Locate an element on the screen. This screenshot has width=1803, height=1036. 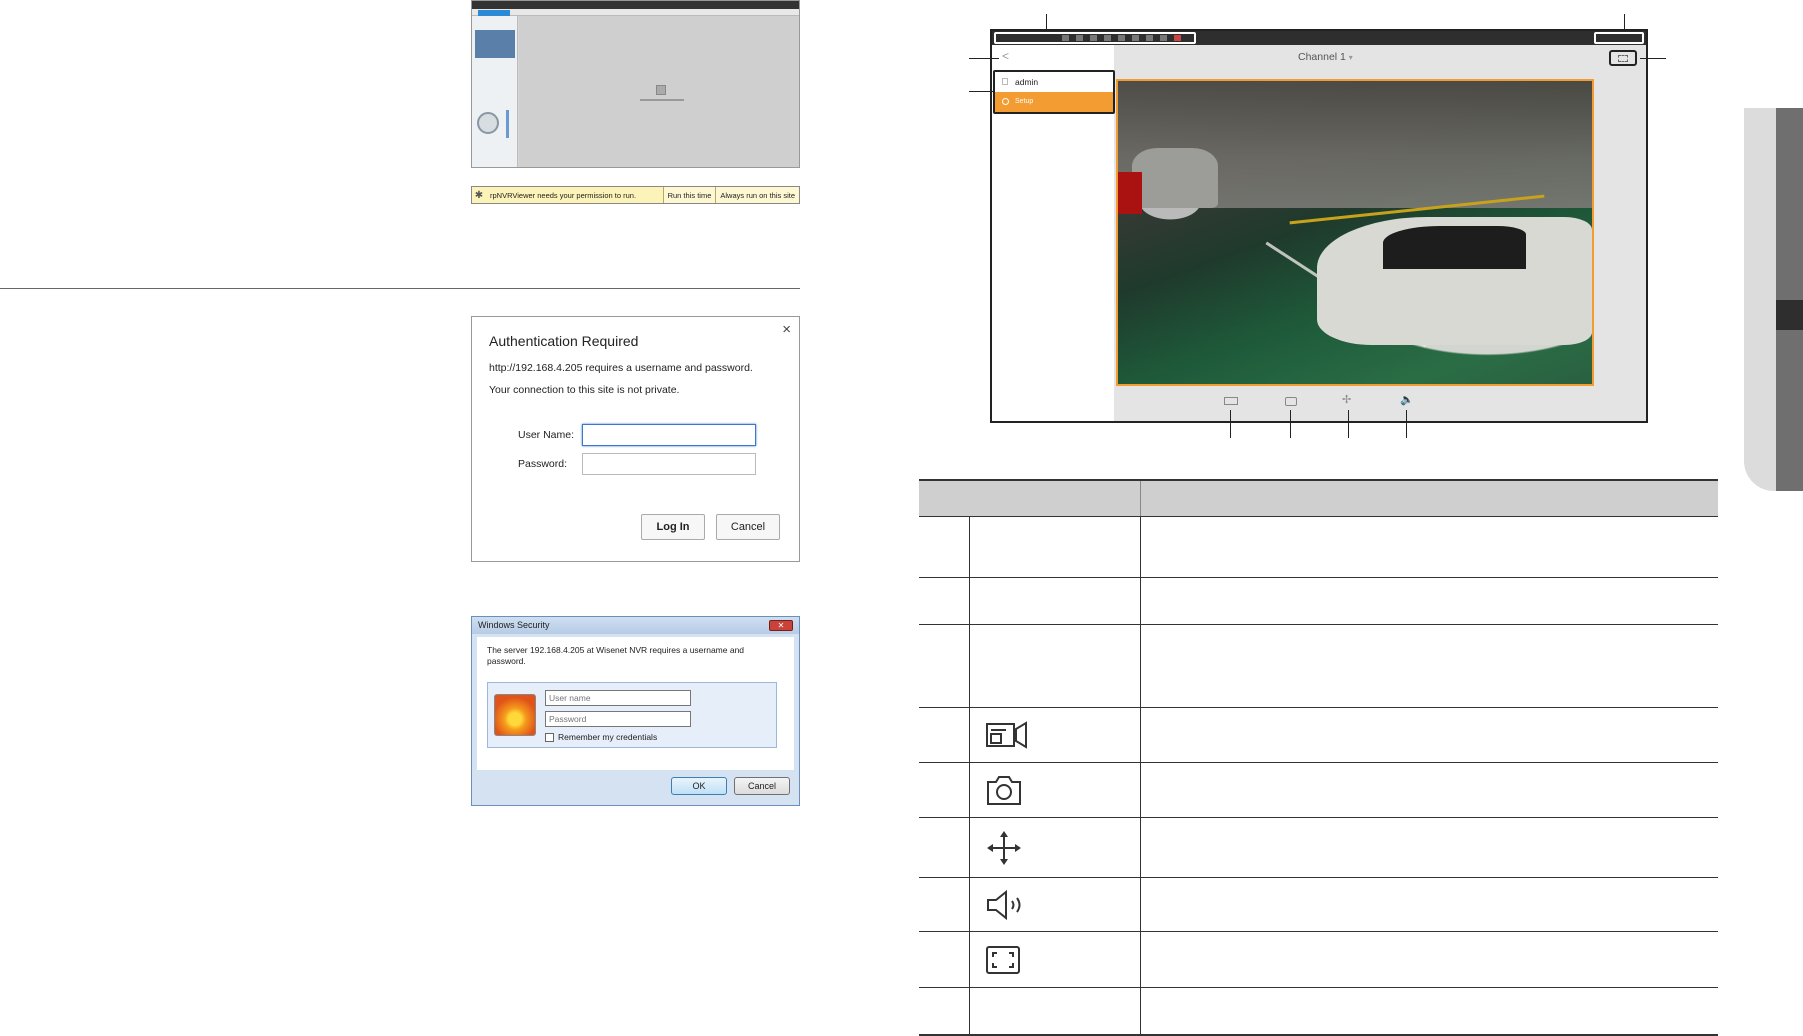
user-menu: admin Setup is located at coordinates (1054, 92).